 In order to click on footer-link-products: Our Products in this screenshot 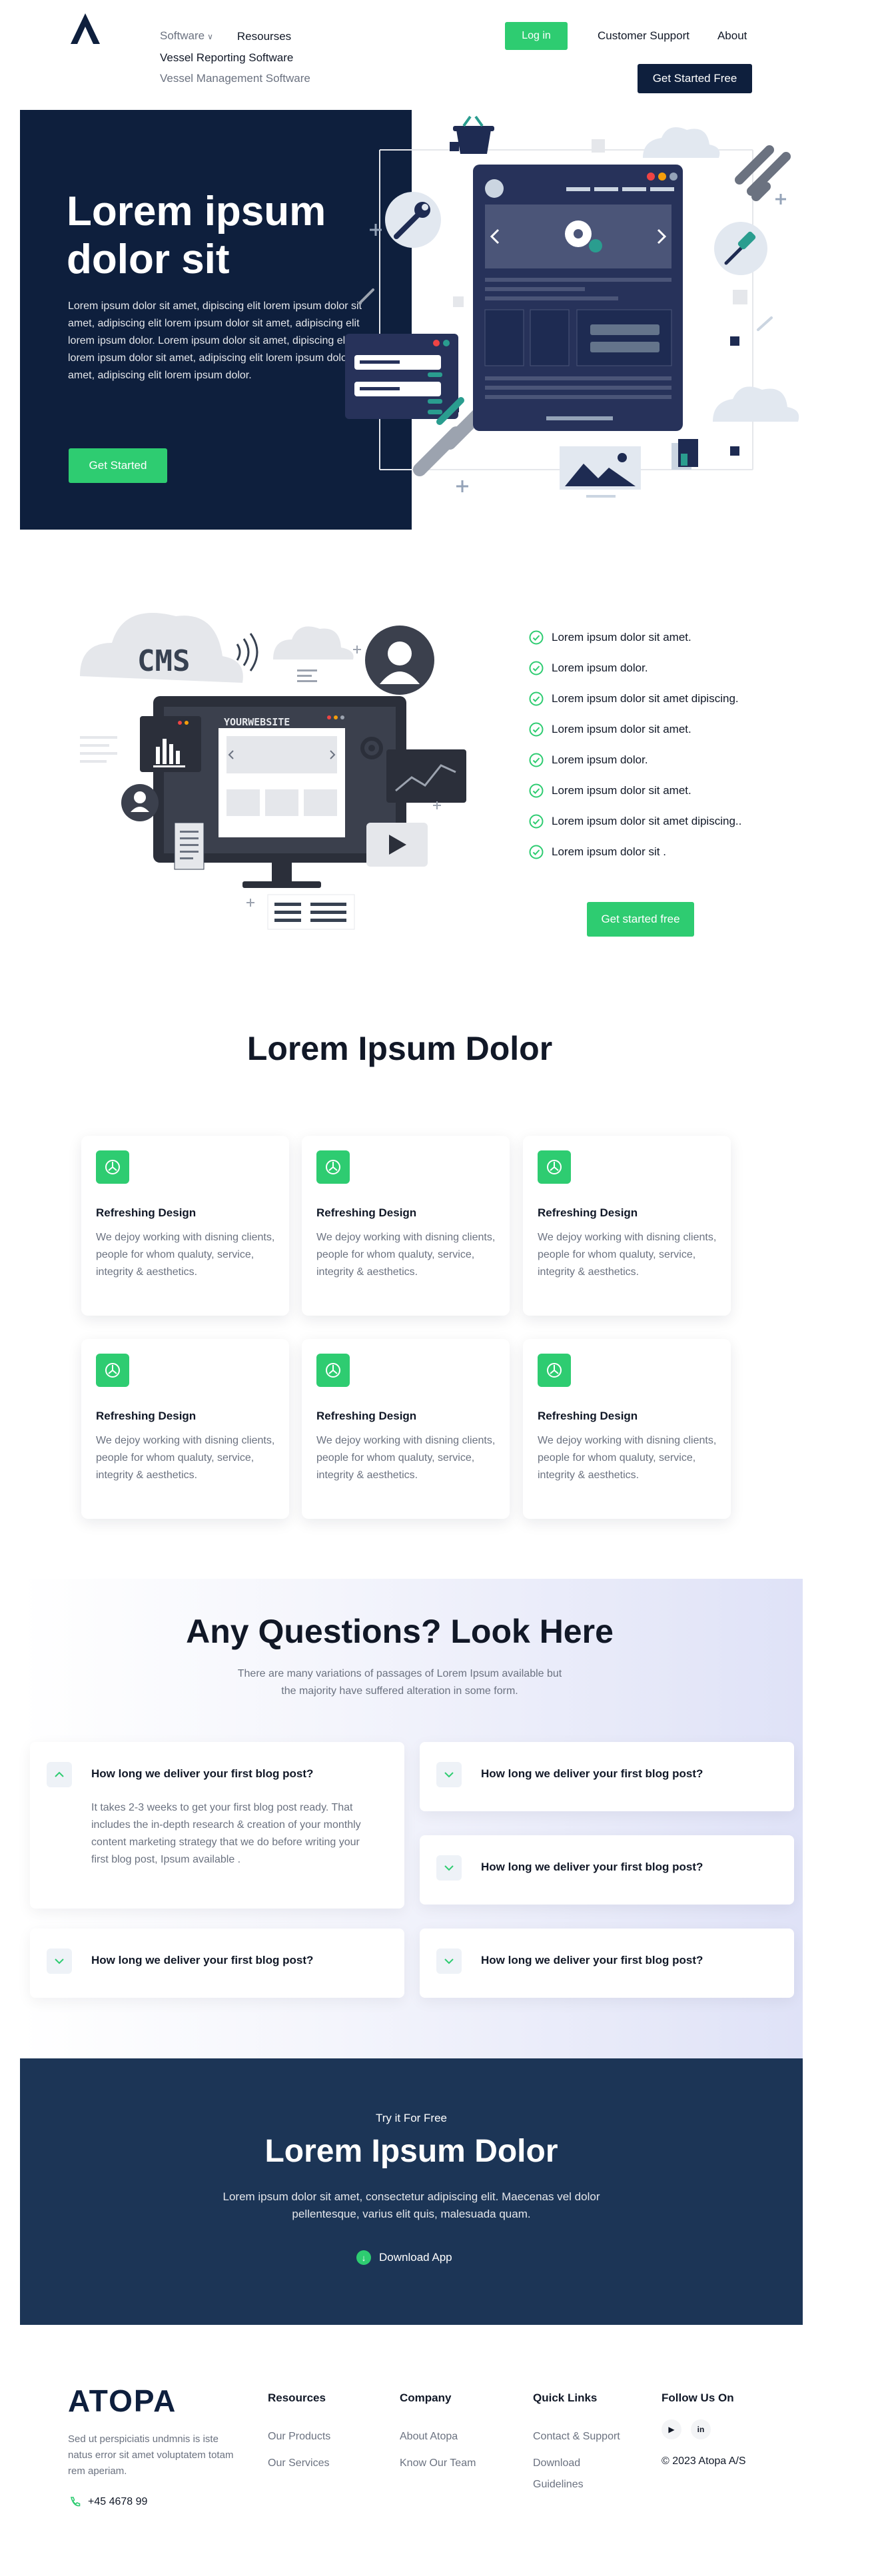, I will do `click(299, 2437)`.